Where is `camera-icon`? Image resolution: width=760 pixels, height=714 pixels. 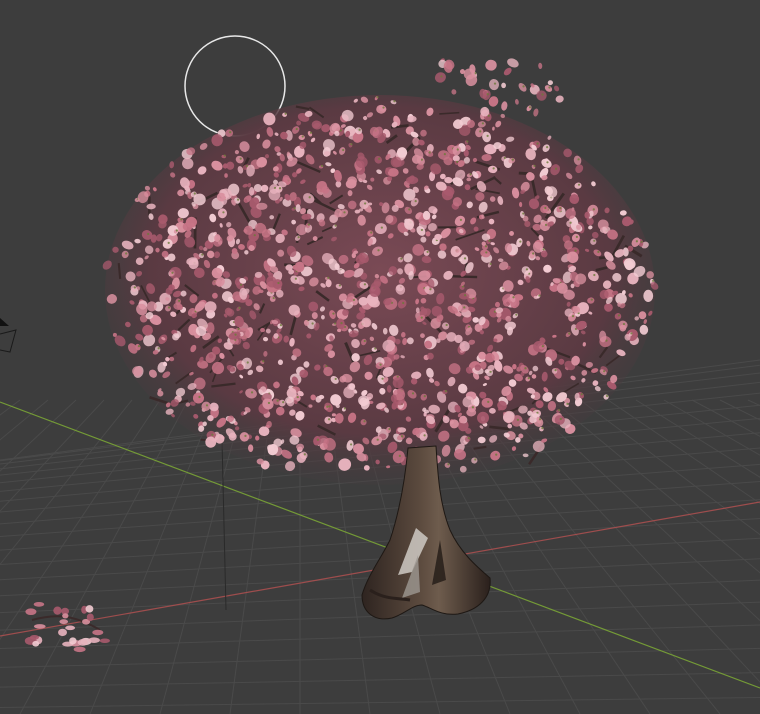
camera-icon is located at coordinates (8, 335).